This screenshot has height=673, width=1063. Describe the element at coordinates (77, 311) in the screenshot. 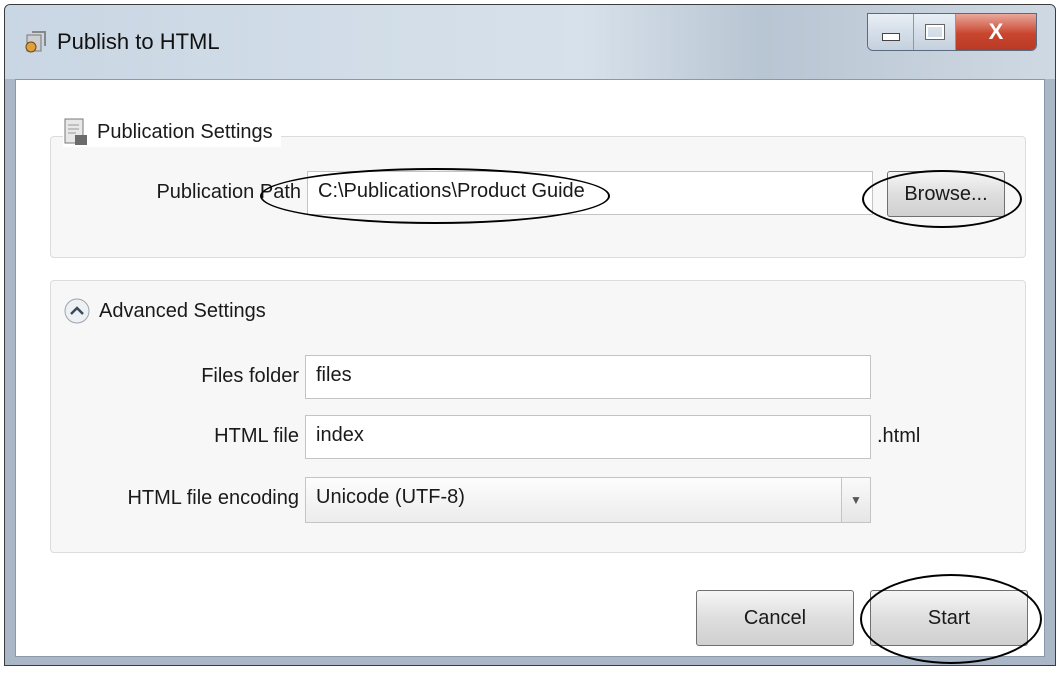

I see `collapse-chevron-up-icon` at that location.